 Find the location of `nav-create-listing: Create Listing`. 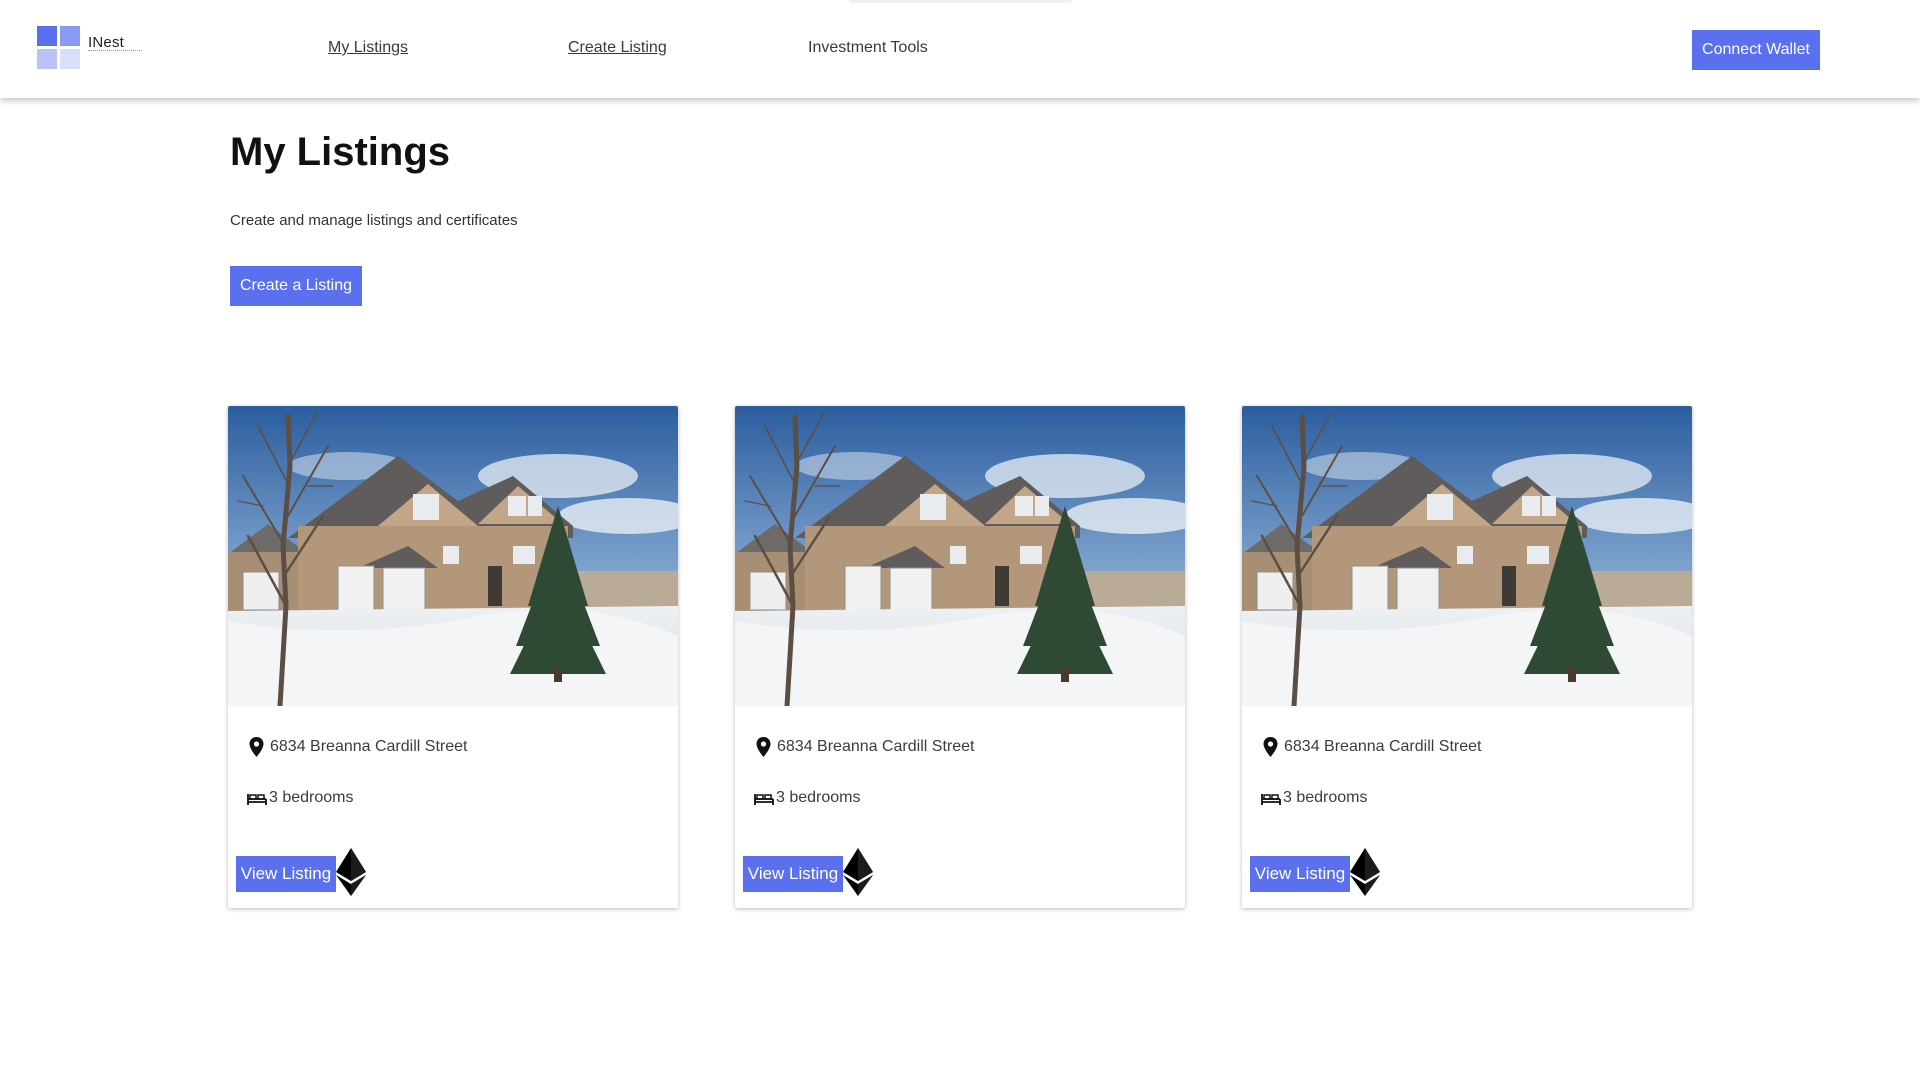

nav-create-listing: Create Listing is located at coordinates (617, 48).